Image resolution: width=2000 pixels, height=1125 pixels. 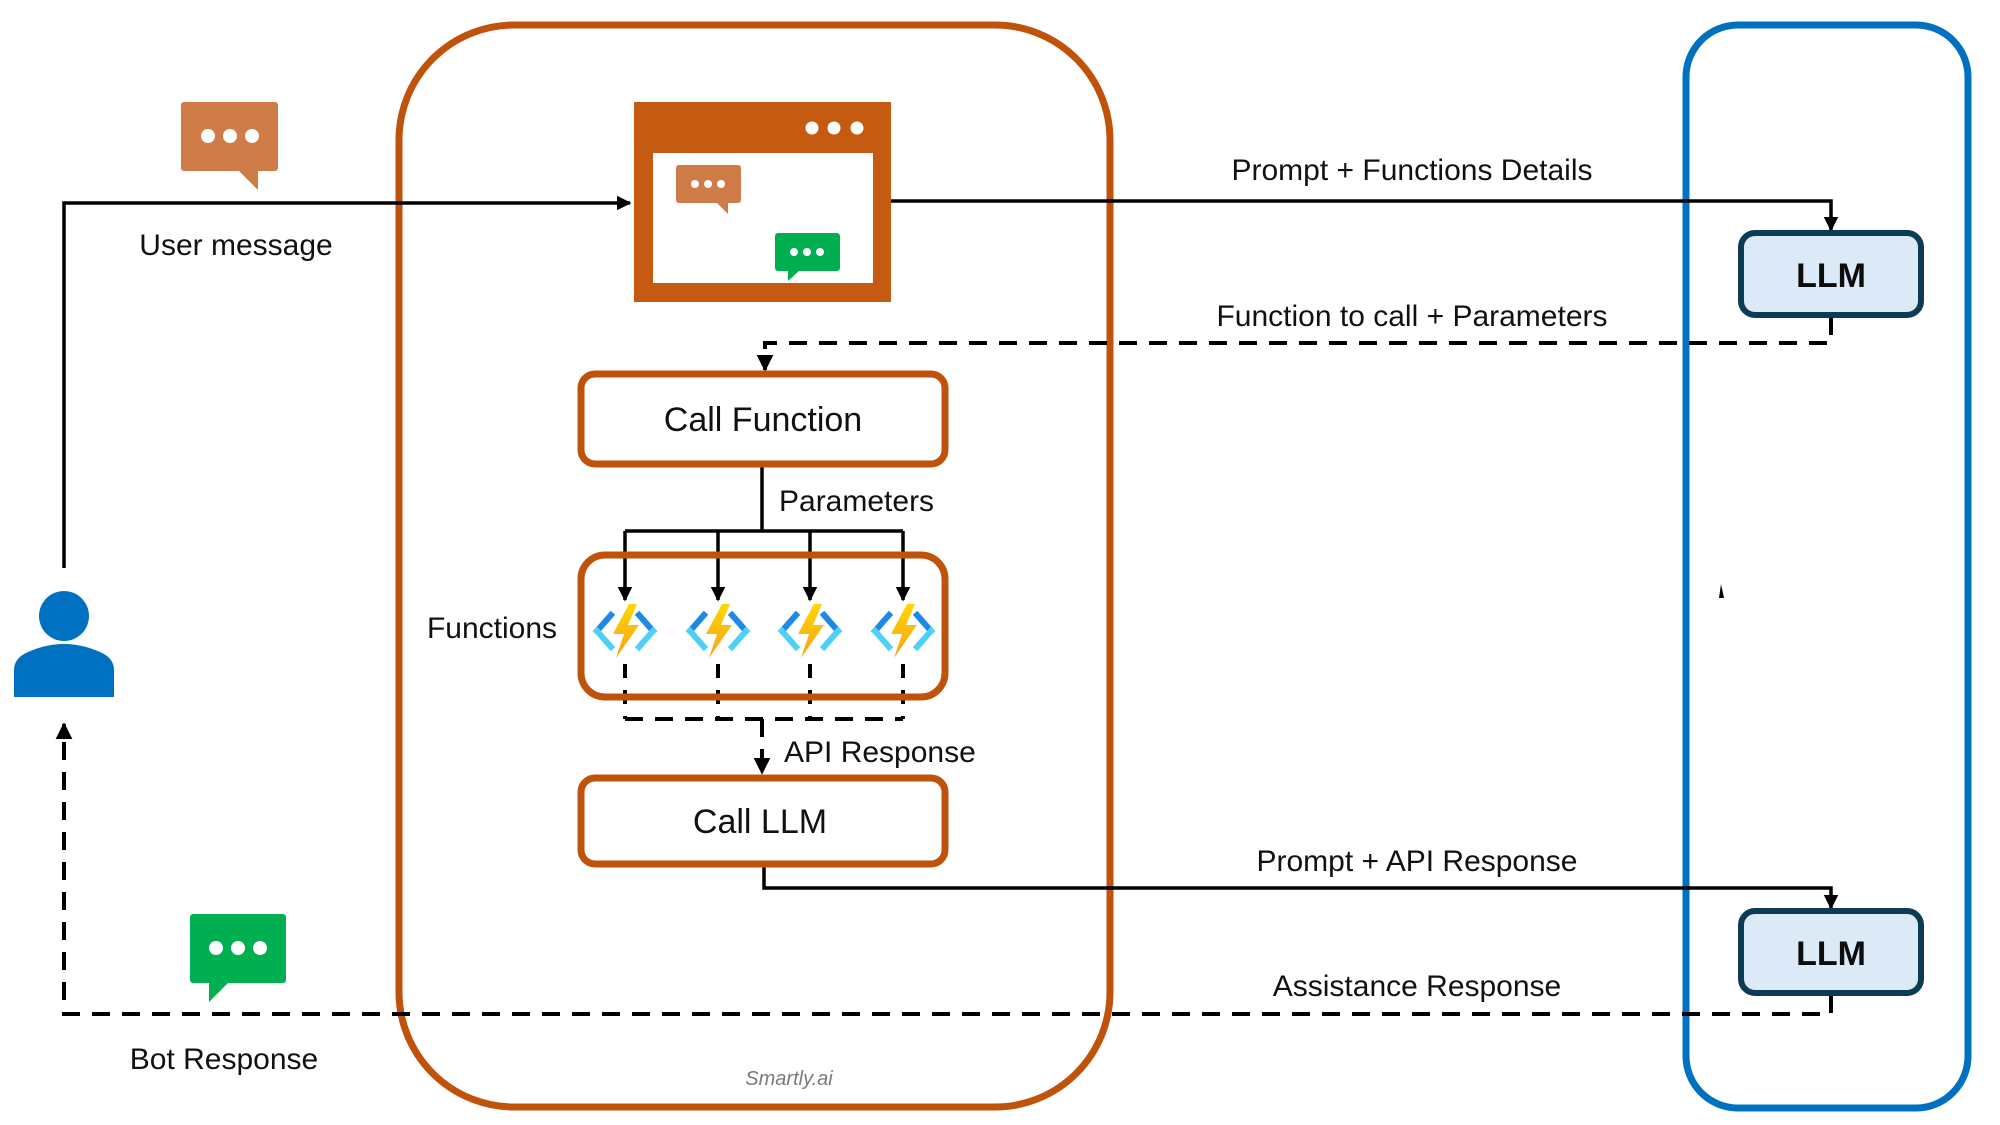 I want to click on call-llm-label: Call LLM, so click(x=760, y=822).